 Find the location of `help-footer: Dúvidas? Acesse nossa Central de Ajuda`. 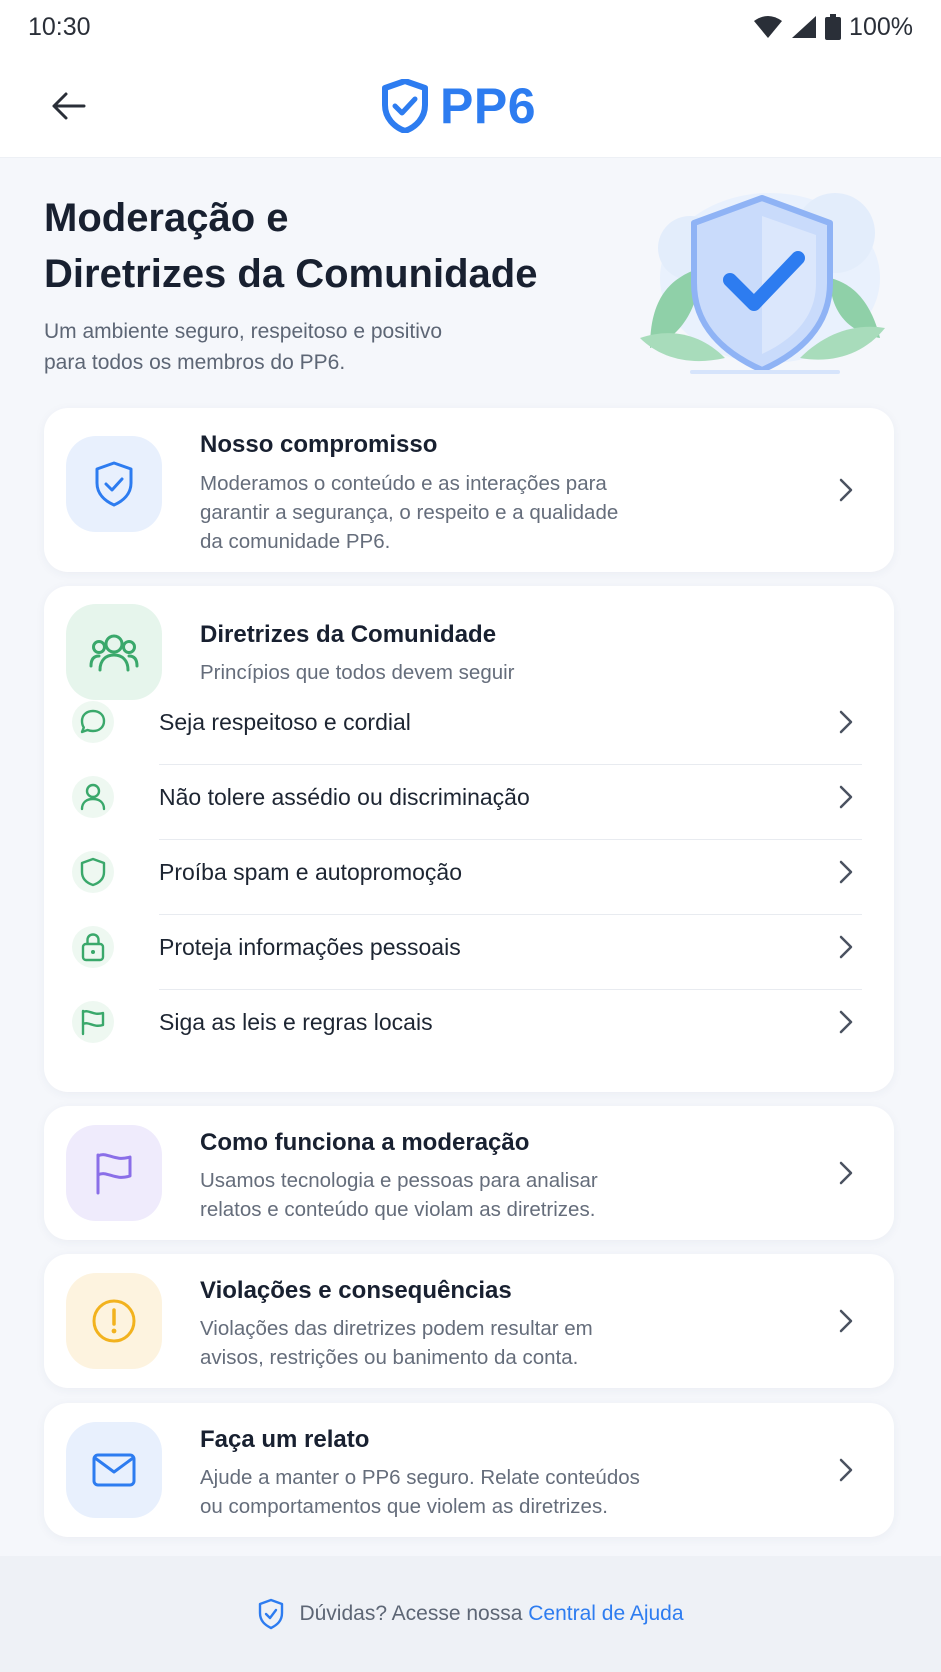

help-footer: Dúvidas? Acesse nossa Central de Ajuda is located at coordinates (470, 1614).